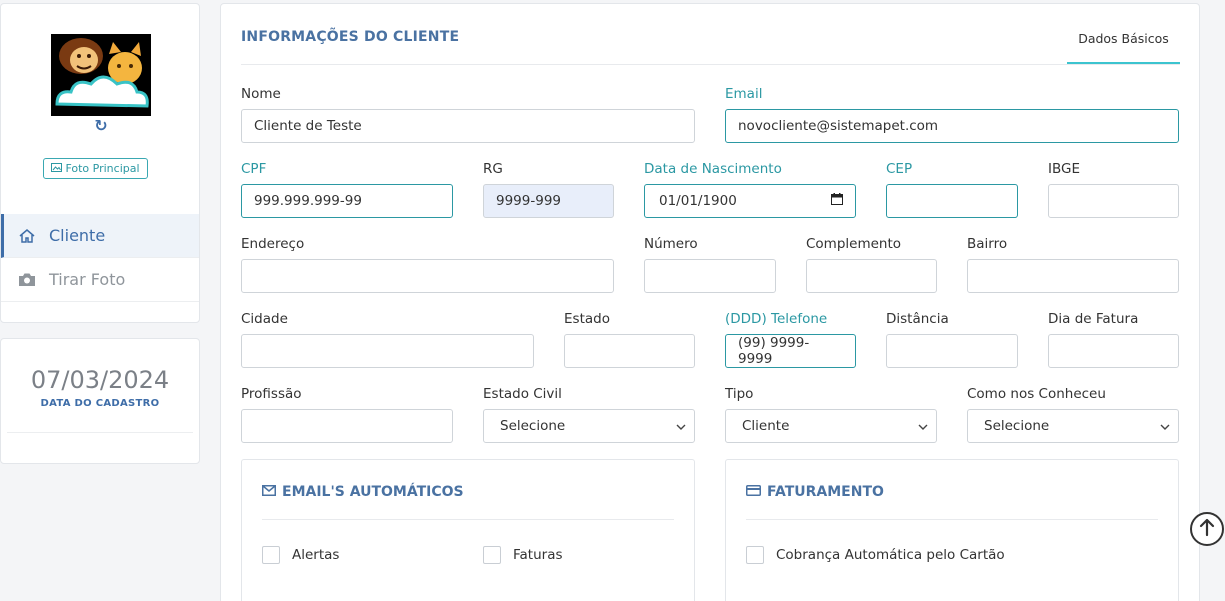  I want to click on main-photo-label: Foto Principal, so click(102, 168).